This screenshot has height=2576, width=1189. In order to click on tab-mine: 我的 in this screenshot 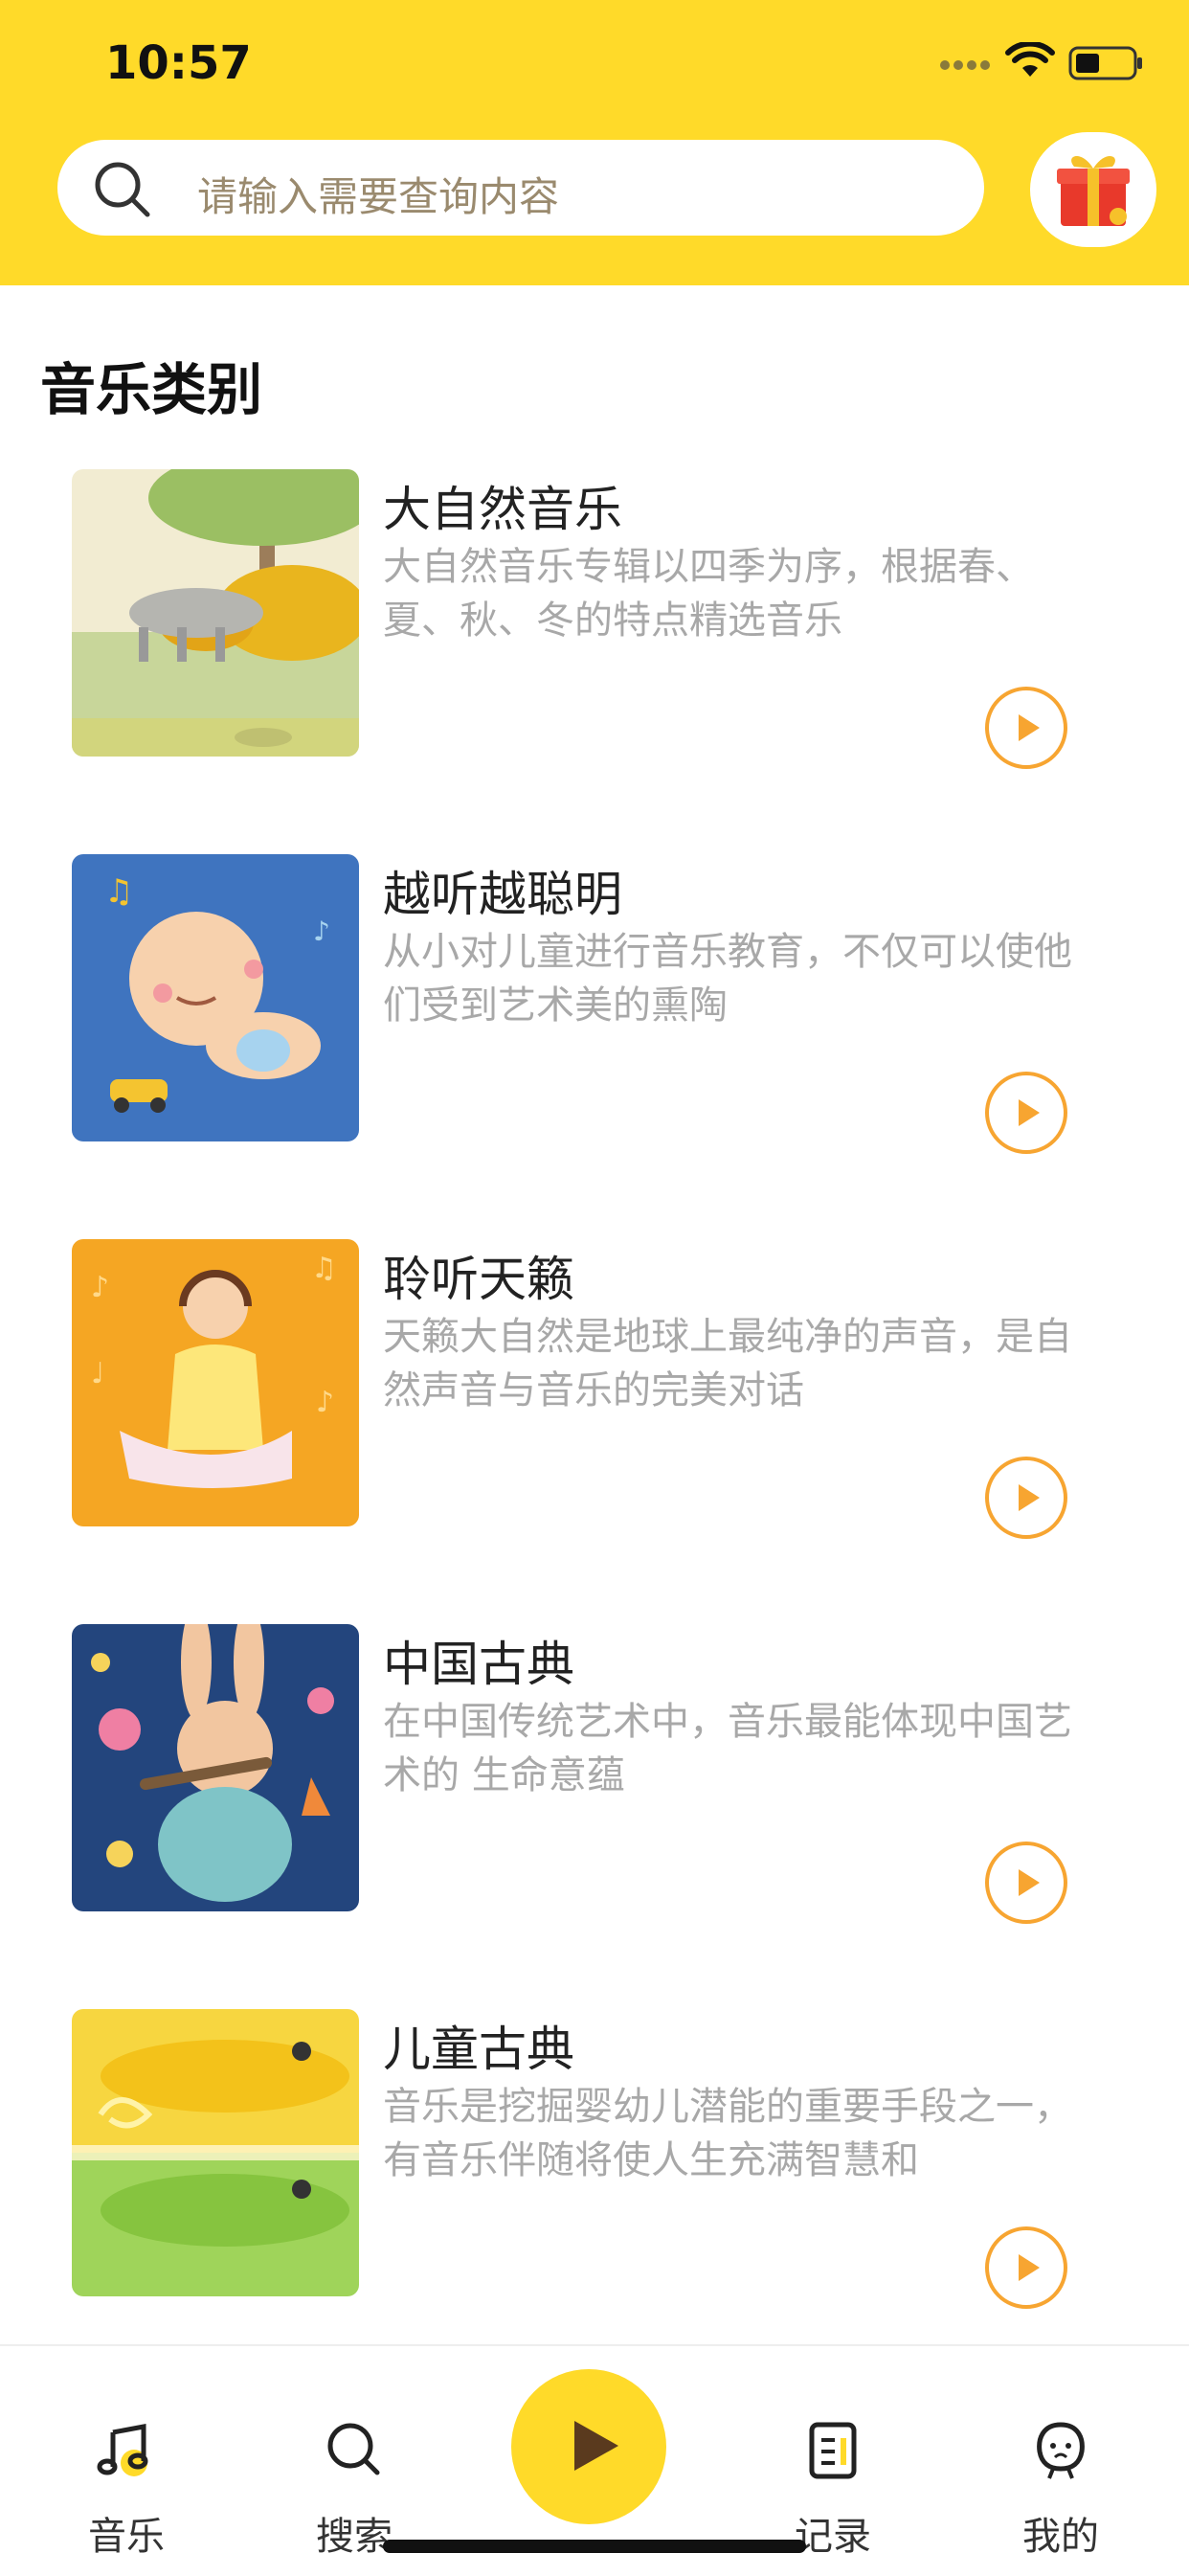, I will do `click(1060, 2471)`.